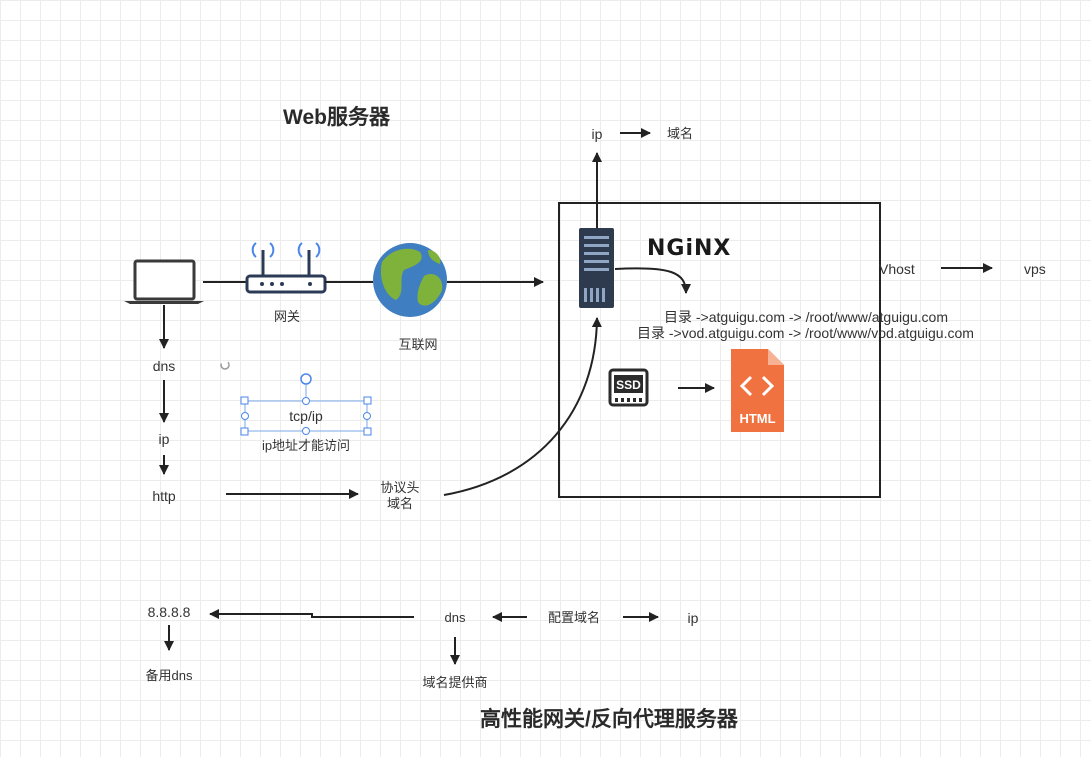 The image size is (1091, 757). What do you see at coordinates (574, 617) in the screenshot?
I see `label-configure-domain: 配置域名` at bounding box center [574, 617].